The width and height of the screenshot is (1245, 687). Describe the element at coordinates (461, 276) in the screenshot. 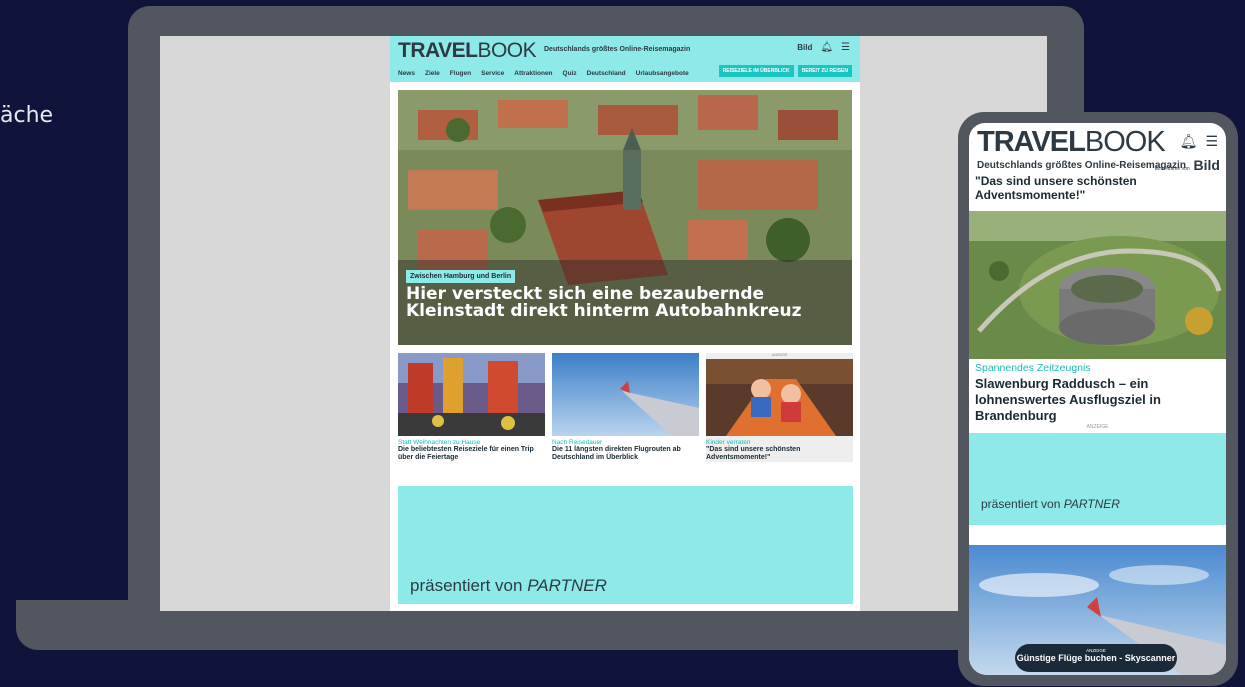

I see `hero-kicker: Zwischen Hamburg und Berlin` at that location.